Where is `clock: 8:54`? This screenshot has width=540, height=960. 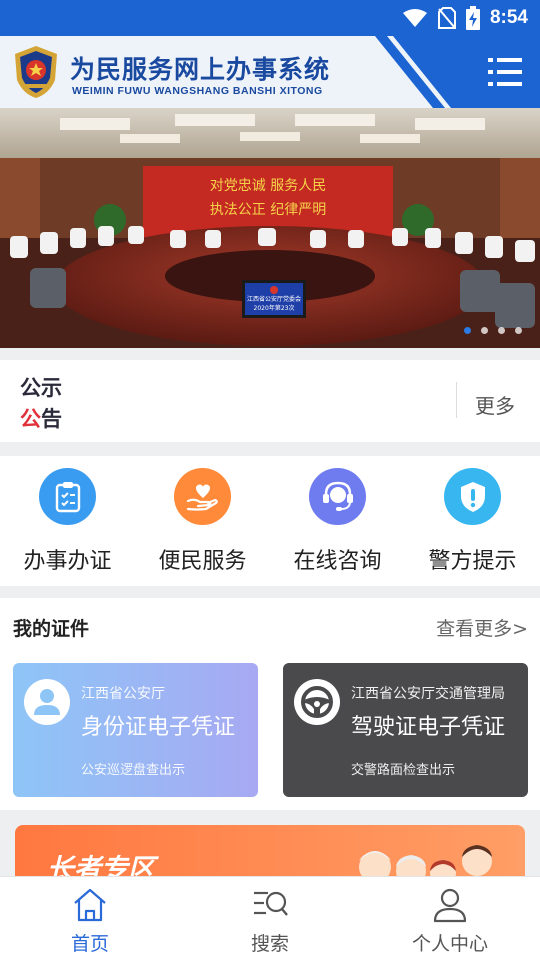 clock: 8:54 is located at coordinates (508, 17).